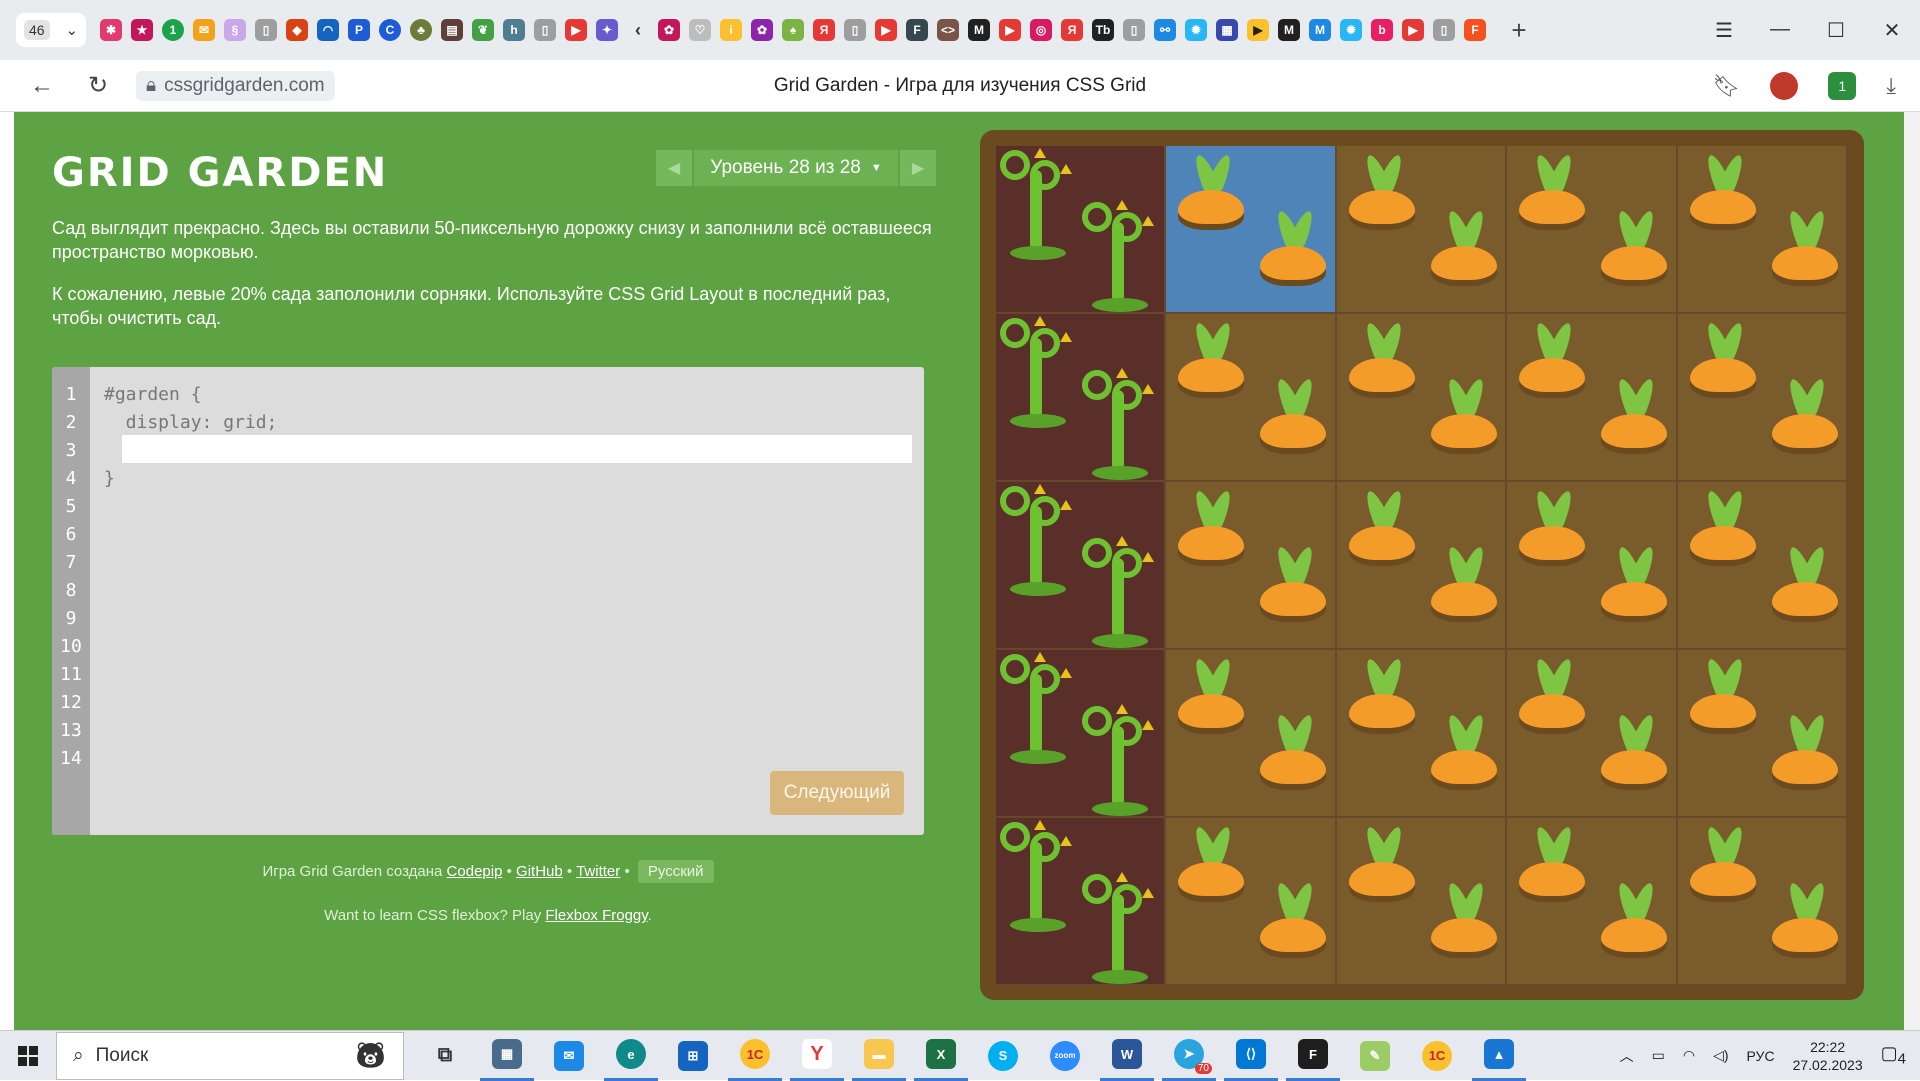 Image resolution: width=1920 pixels, height=1081 pixels. I want to click on download-icon: ⤓, so click(1891, 86).